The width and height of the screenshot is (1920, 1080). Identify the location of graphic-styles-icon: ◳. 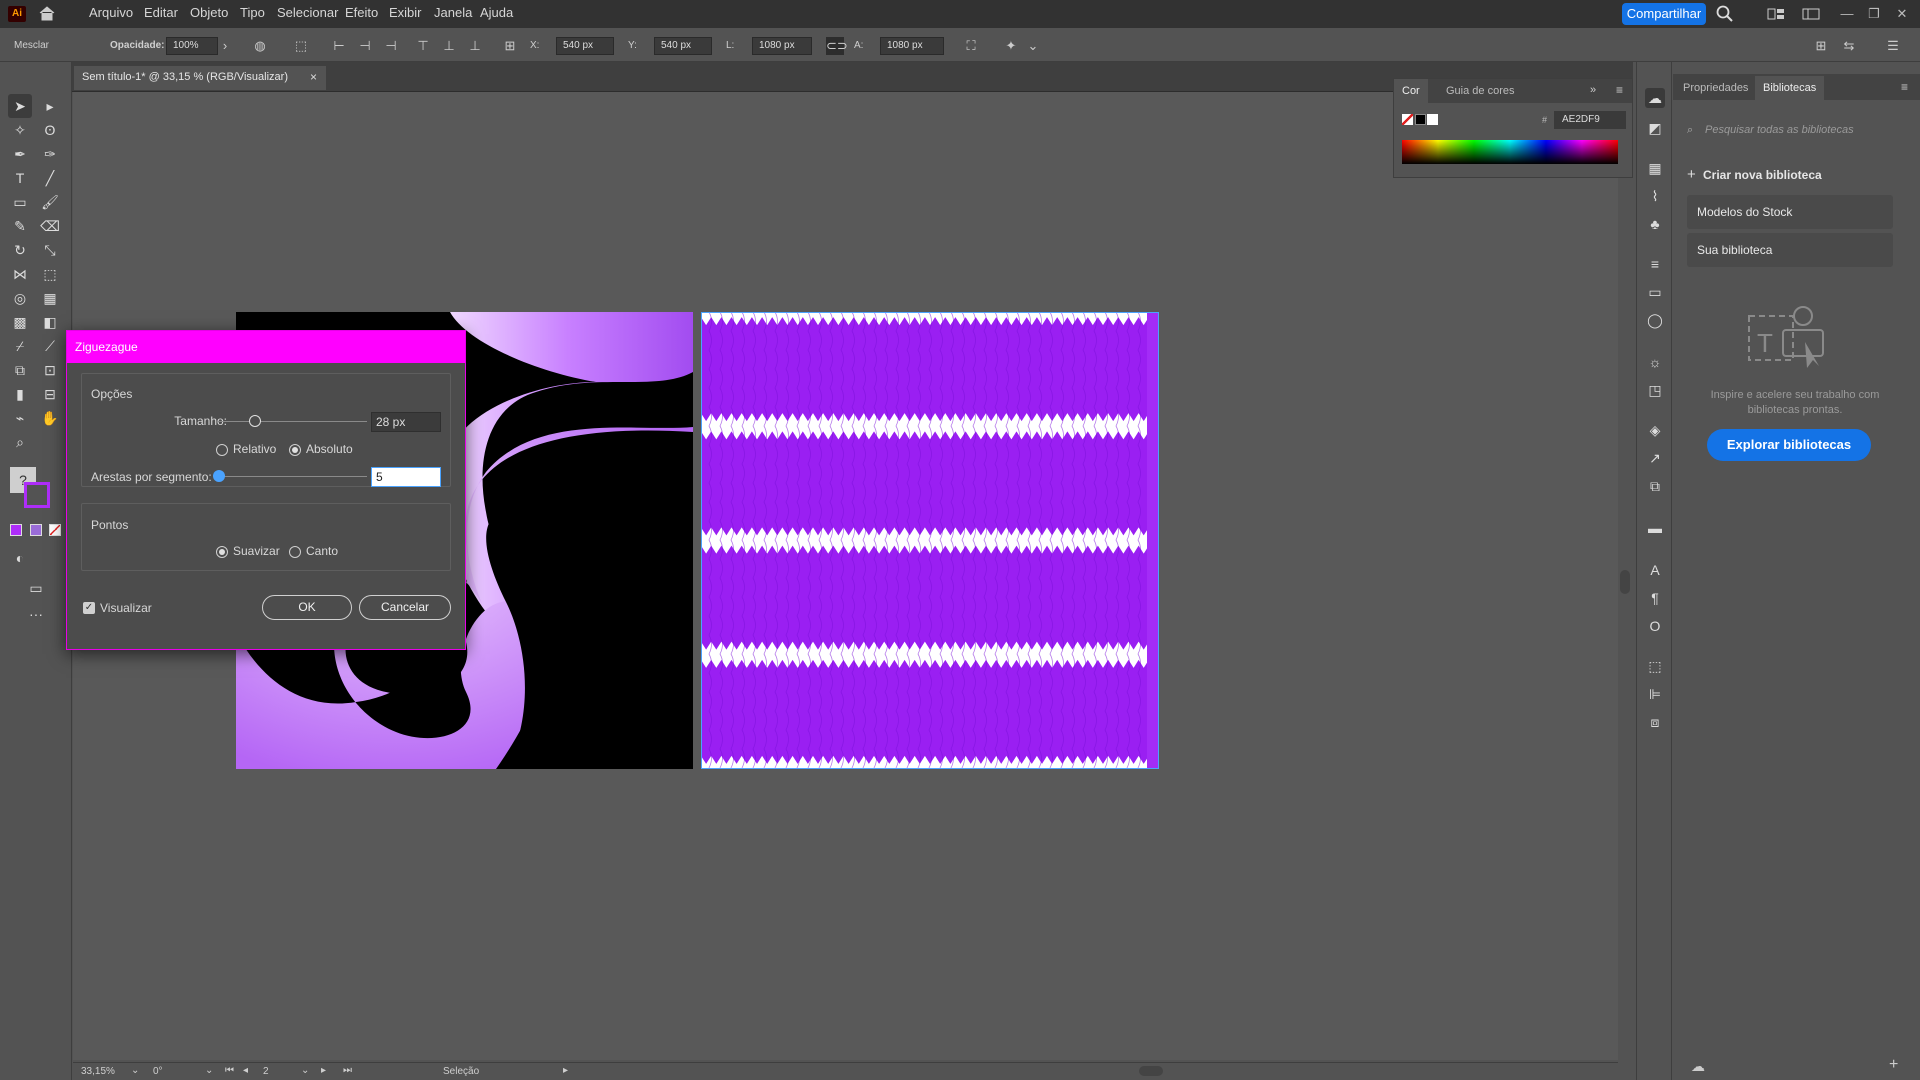
(1655, 390).